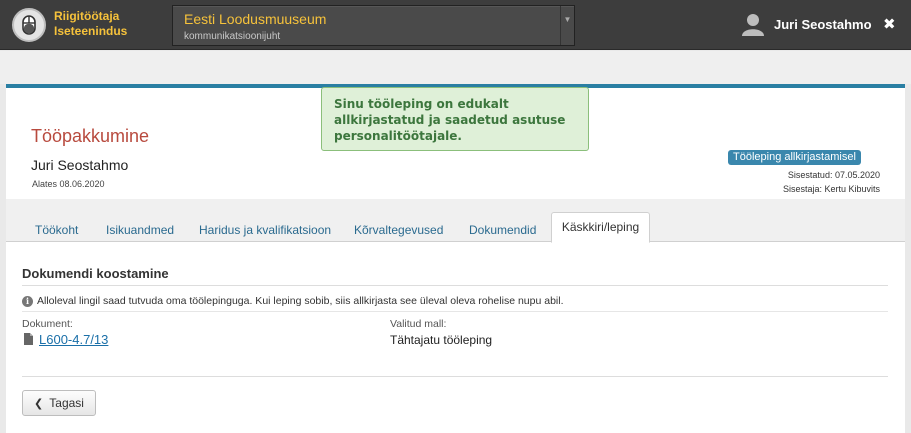 Image resolution: width=911 pixels, height=433 pixels. Describe the element at coordinates (95, 273) in the screenshot. I see `section-title: Dokumendi koostamine` at that location.